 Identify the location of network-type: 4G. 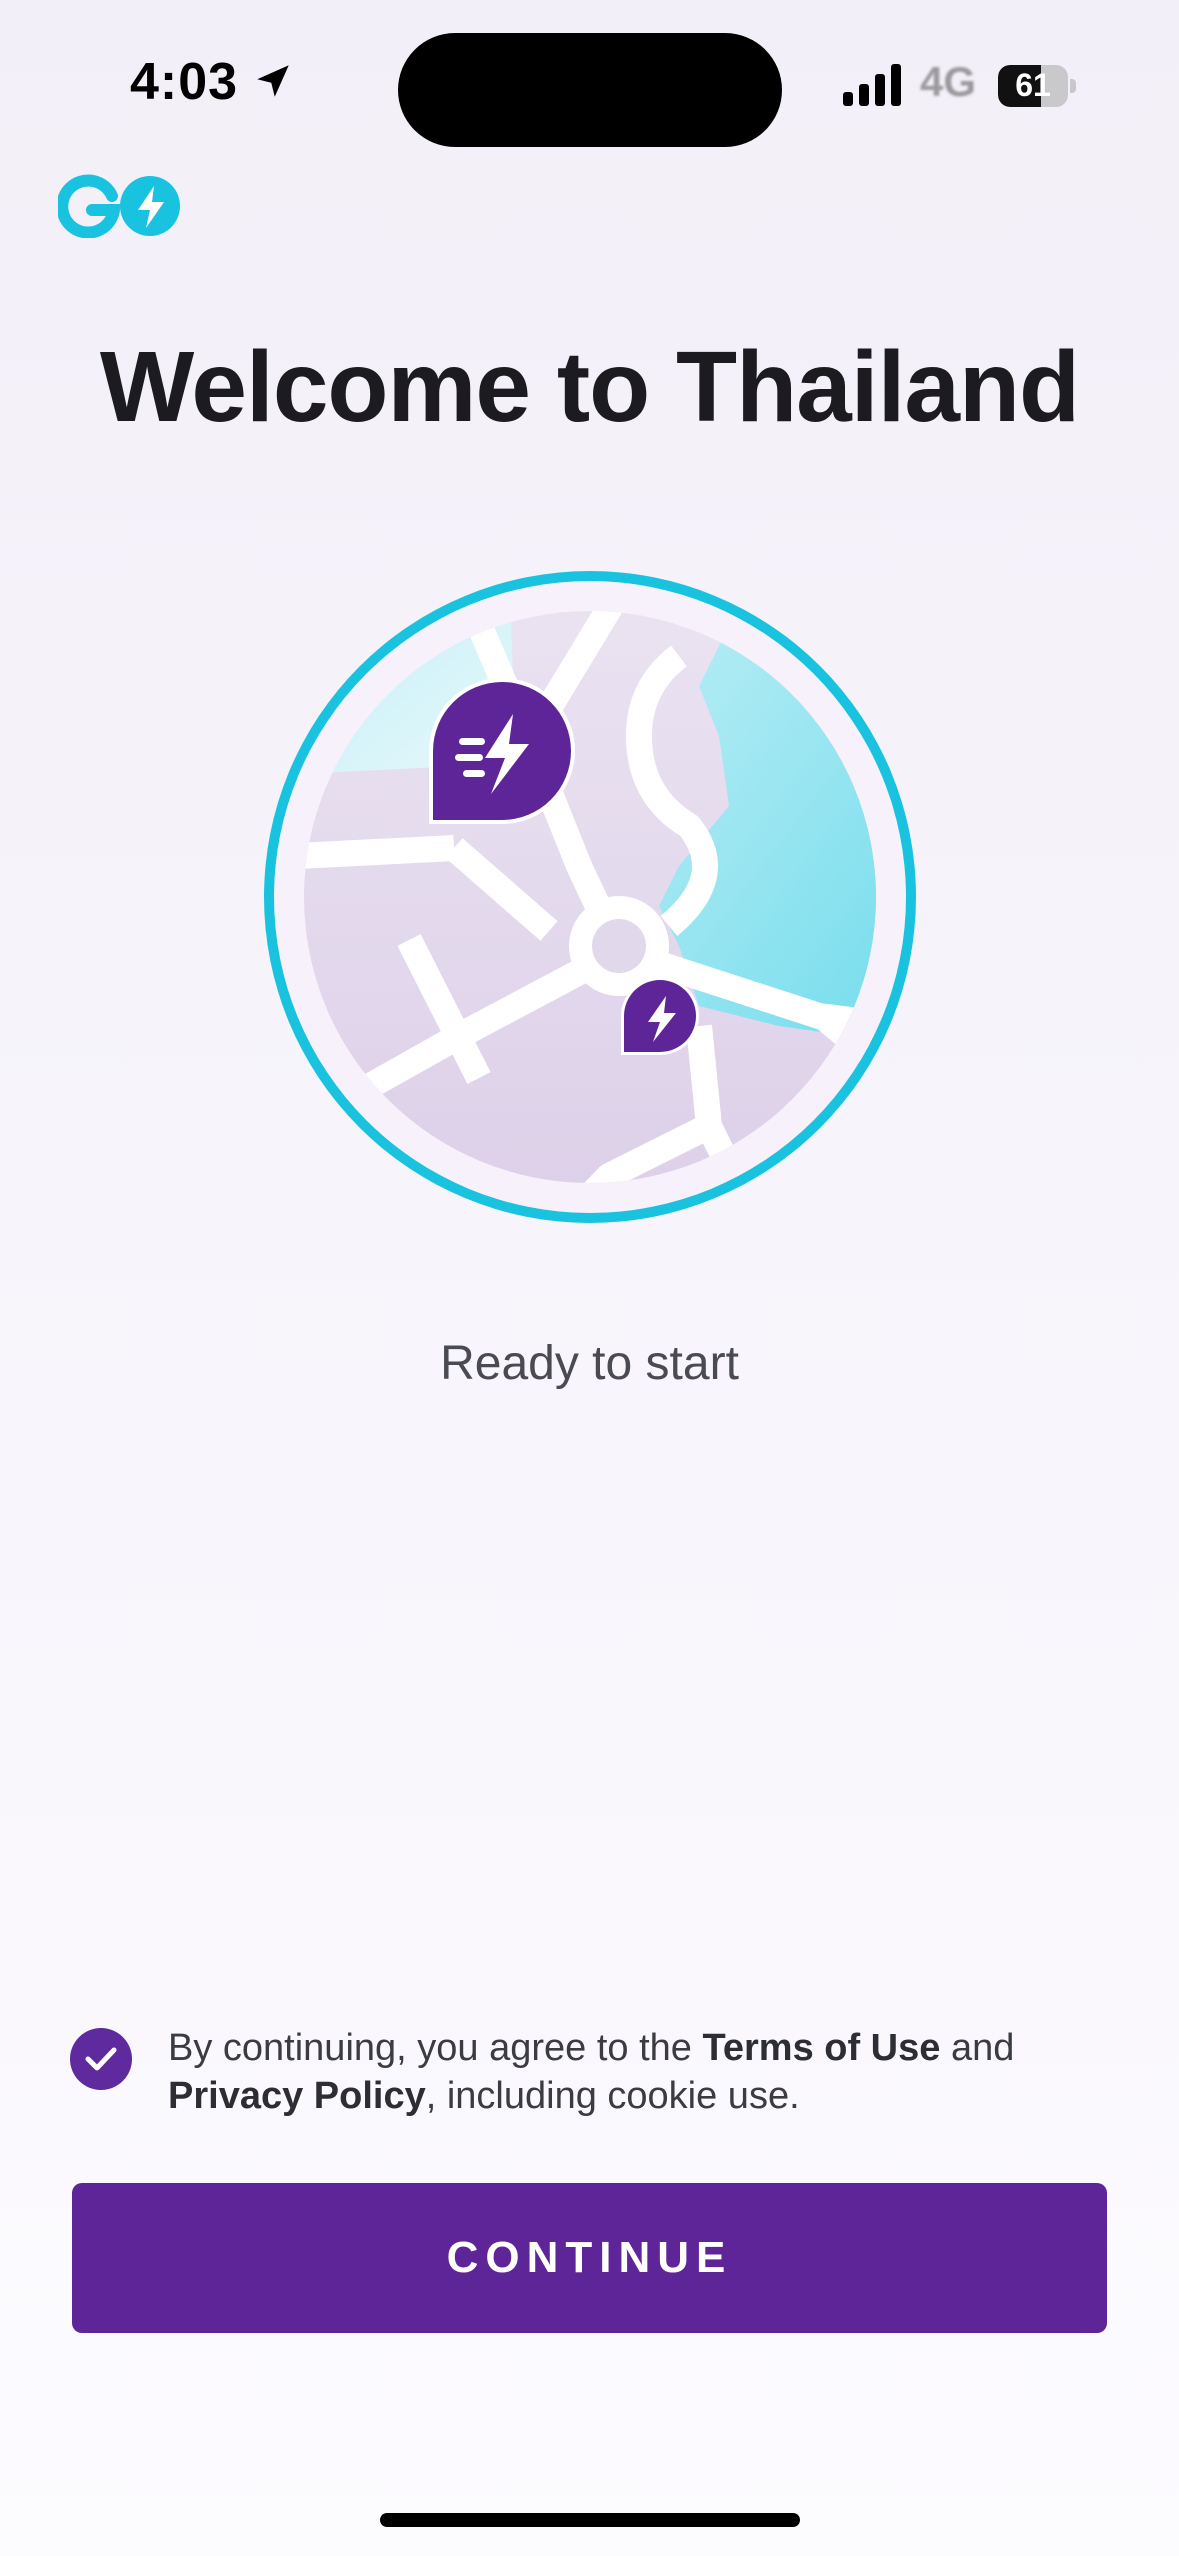
(948, 81).